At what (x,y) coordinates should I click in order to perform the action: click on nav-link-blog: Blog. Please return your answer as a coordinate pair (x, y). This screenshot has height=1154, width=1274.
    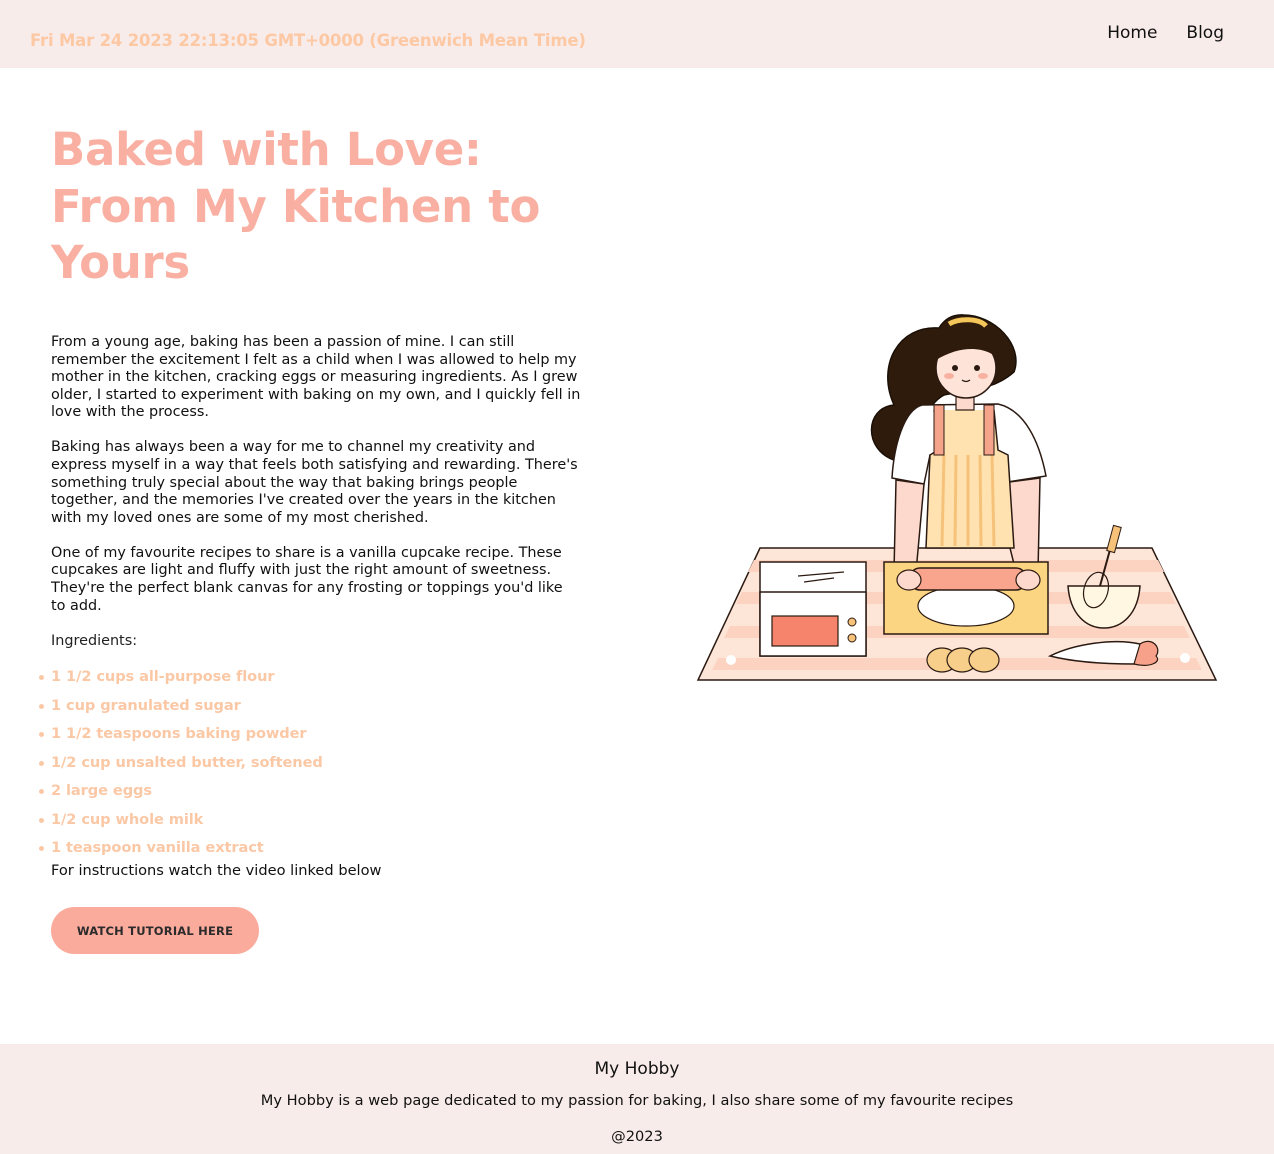
    Looking at the image, I should click on (1205, 33).